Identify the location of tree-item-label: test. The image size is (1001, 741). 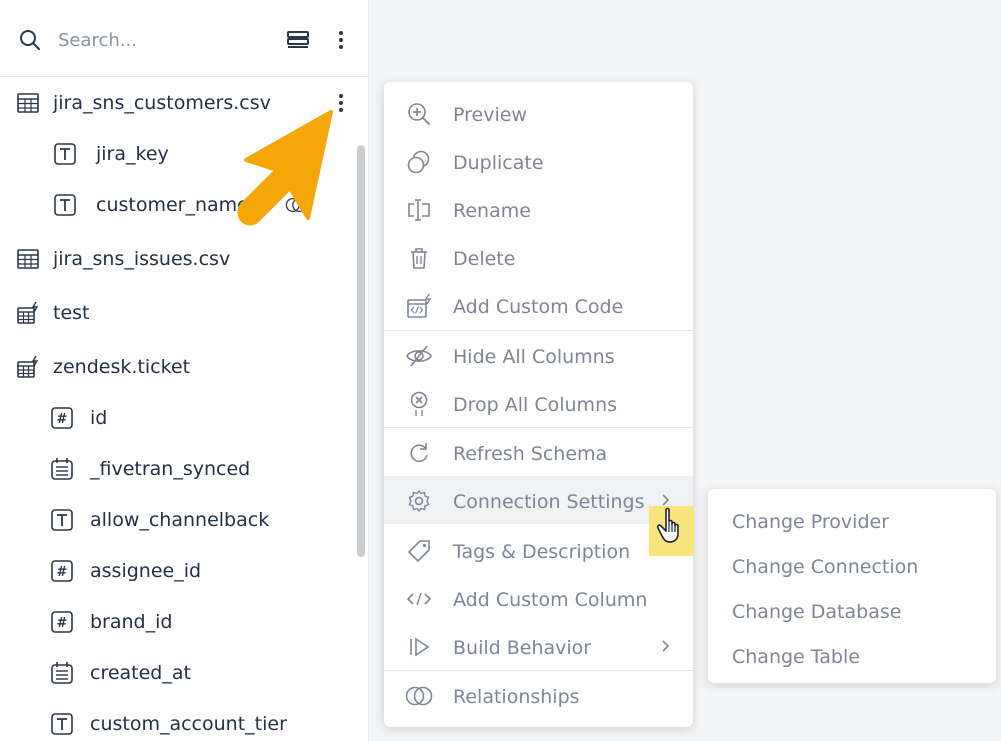
(71, 313).